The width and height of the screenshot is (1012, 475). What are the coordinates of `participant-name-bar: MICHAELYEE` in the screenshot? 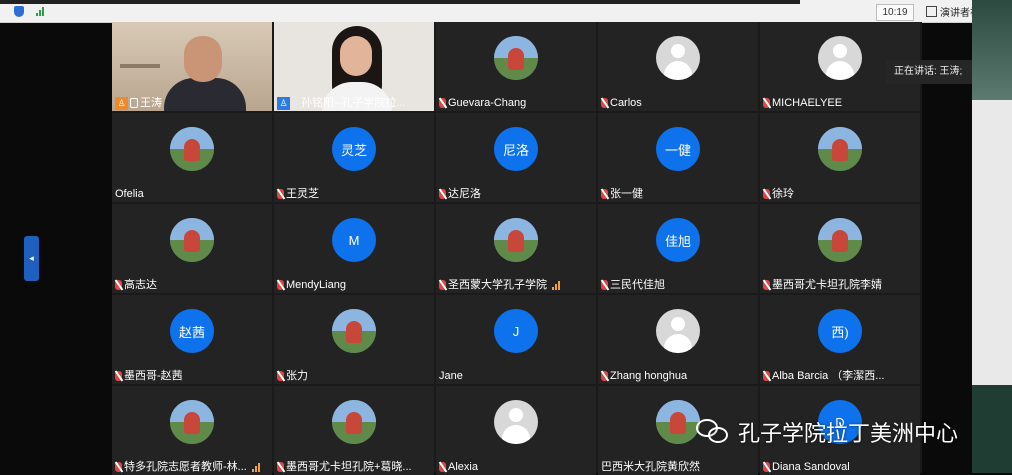 It's located at (802, 103).